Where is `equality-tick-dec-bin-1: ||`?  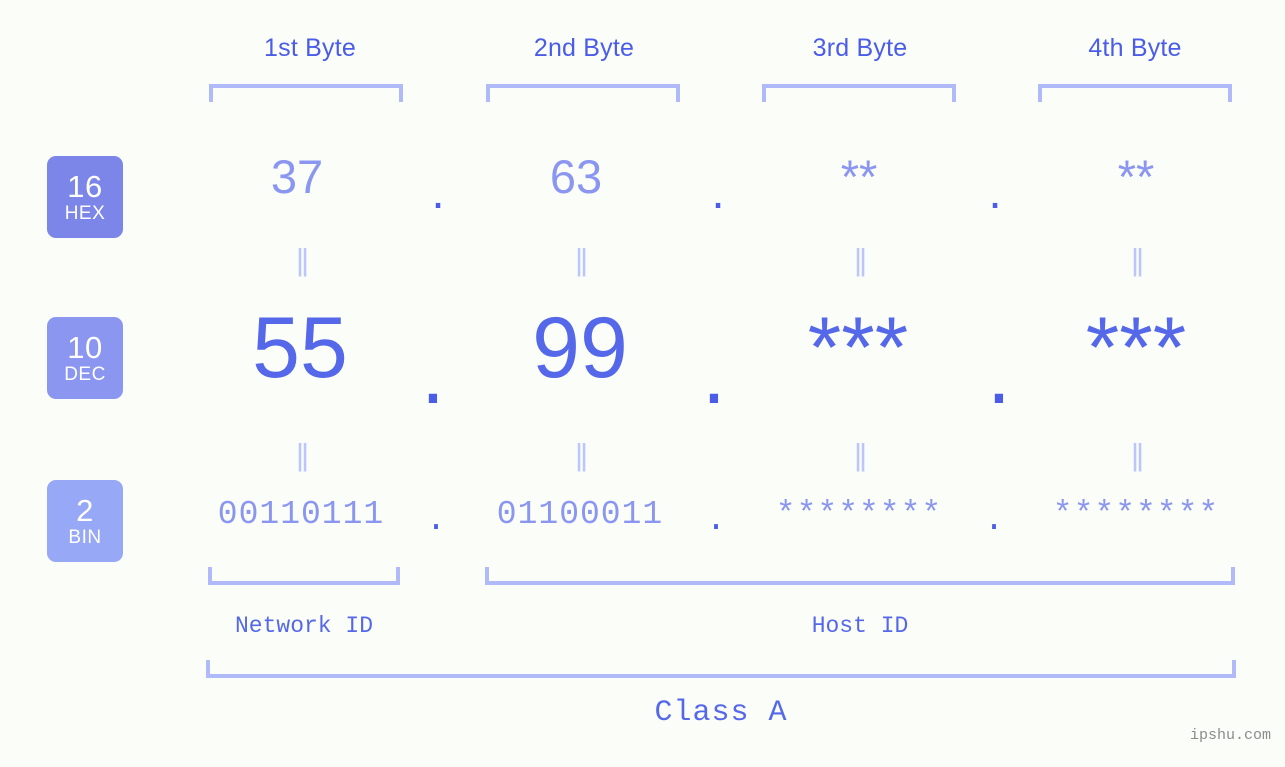
equality-tick-dec-bin-1: || is located at coordinates (302, 454).